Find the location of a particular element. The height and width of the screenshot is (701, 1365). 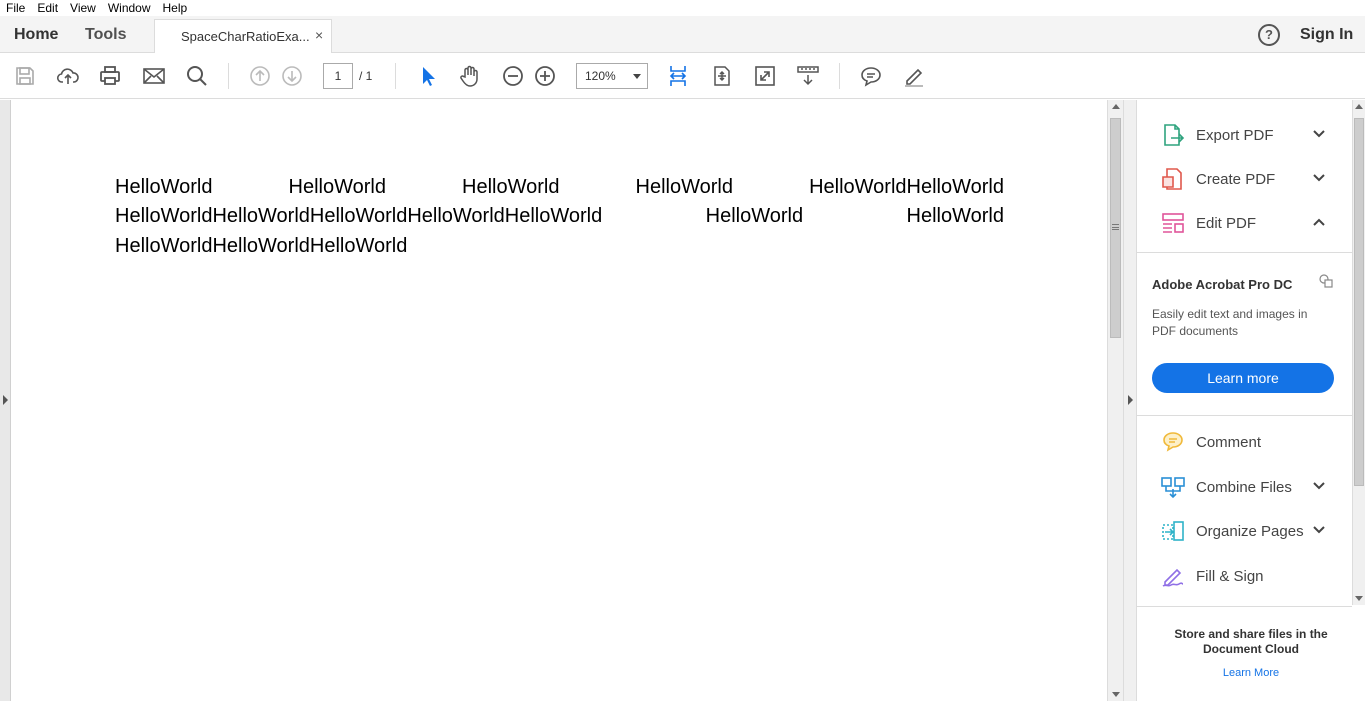

tool-create-pdf: Create PDF is located at coordinates (1244, 179).